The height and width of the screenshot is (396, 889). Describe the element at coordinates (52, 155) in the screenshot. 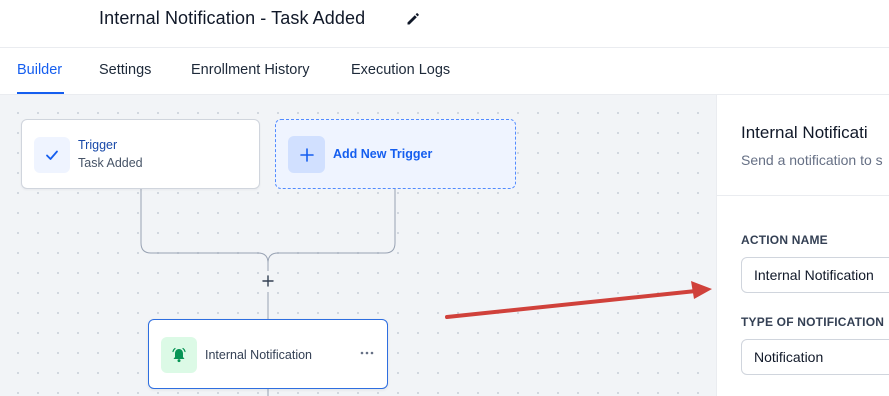

I see `check-icon` at that location.